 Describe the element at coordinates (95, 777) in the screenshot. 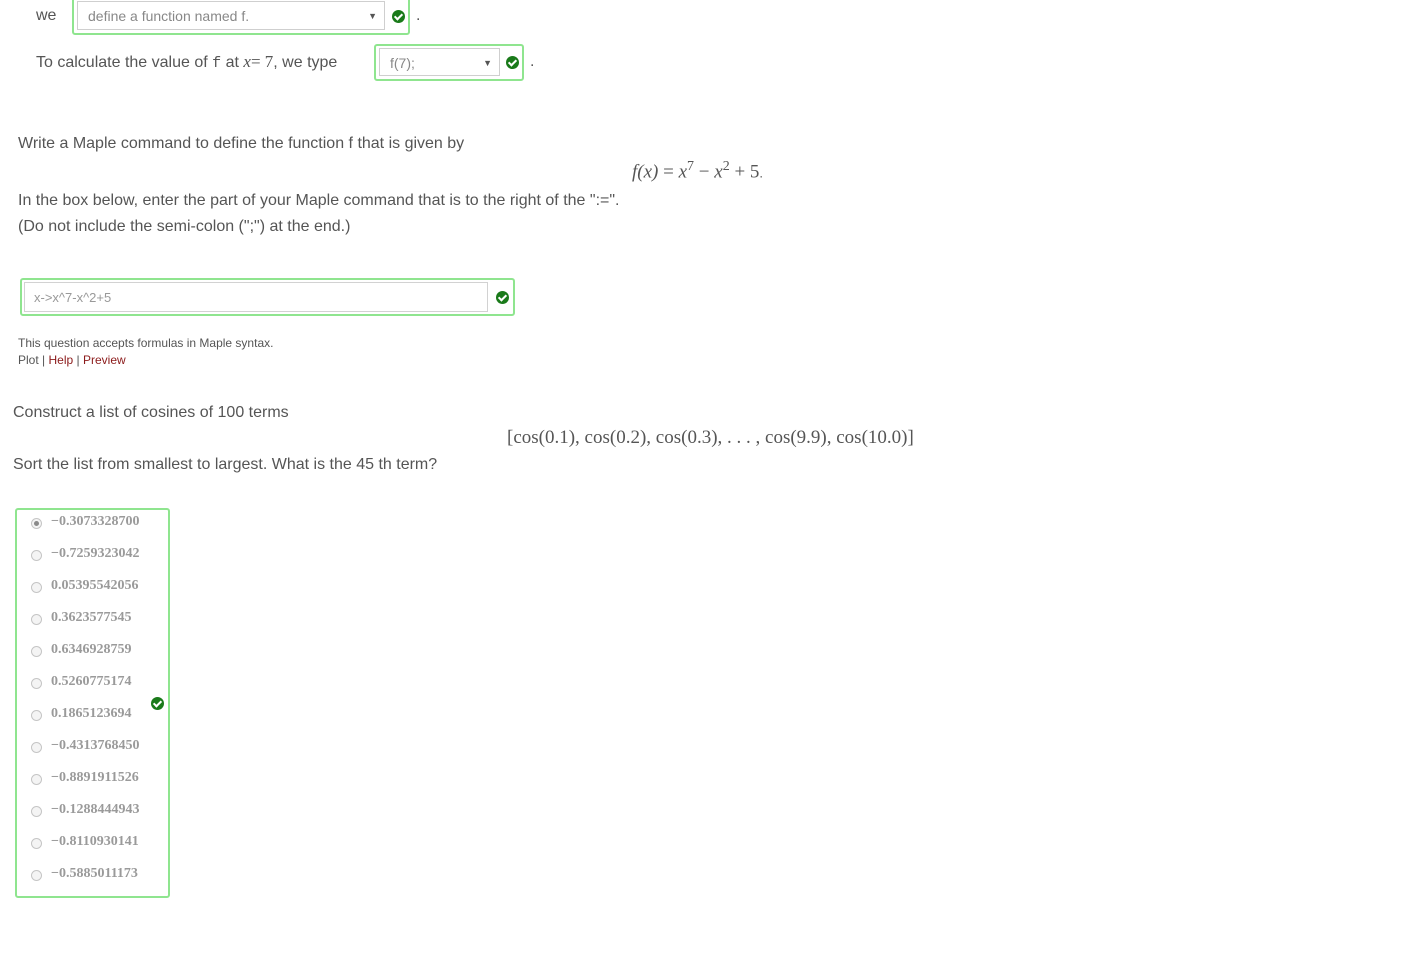

I see `radio-option-label: −0.8891911526` at that location.